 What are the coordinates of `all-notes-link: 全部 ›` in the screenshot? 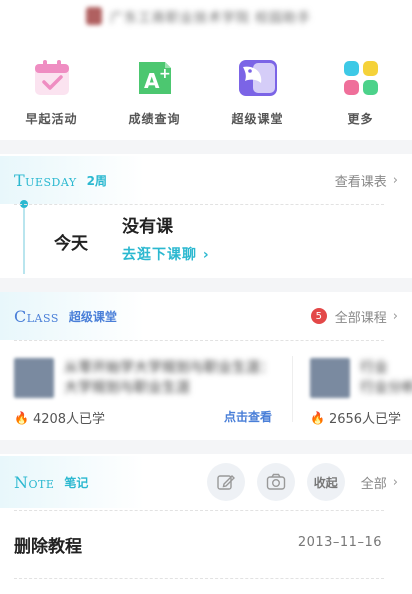 It's located at (379, 482).